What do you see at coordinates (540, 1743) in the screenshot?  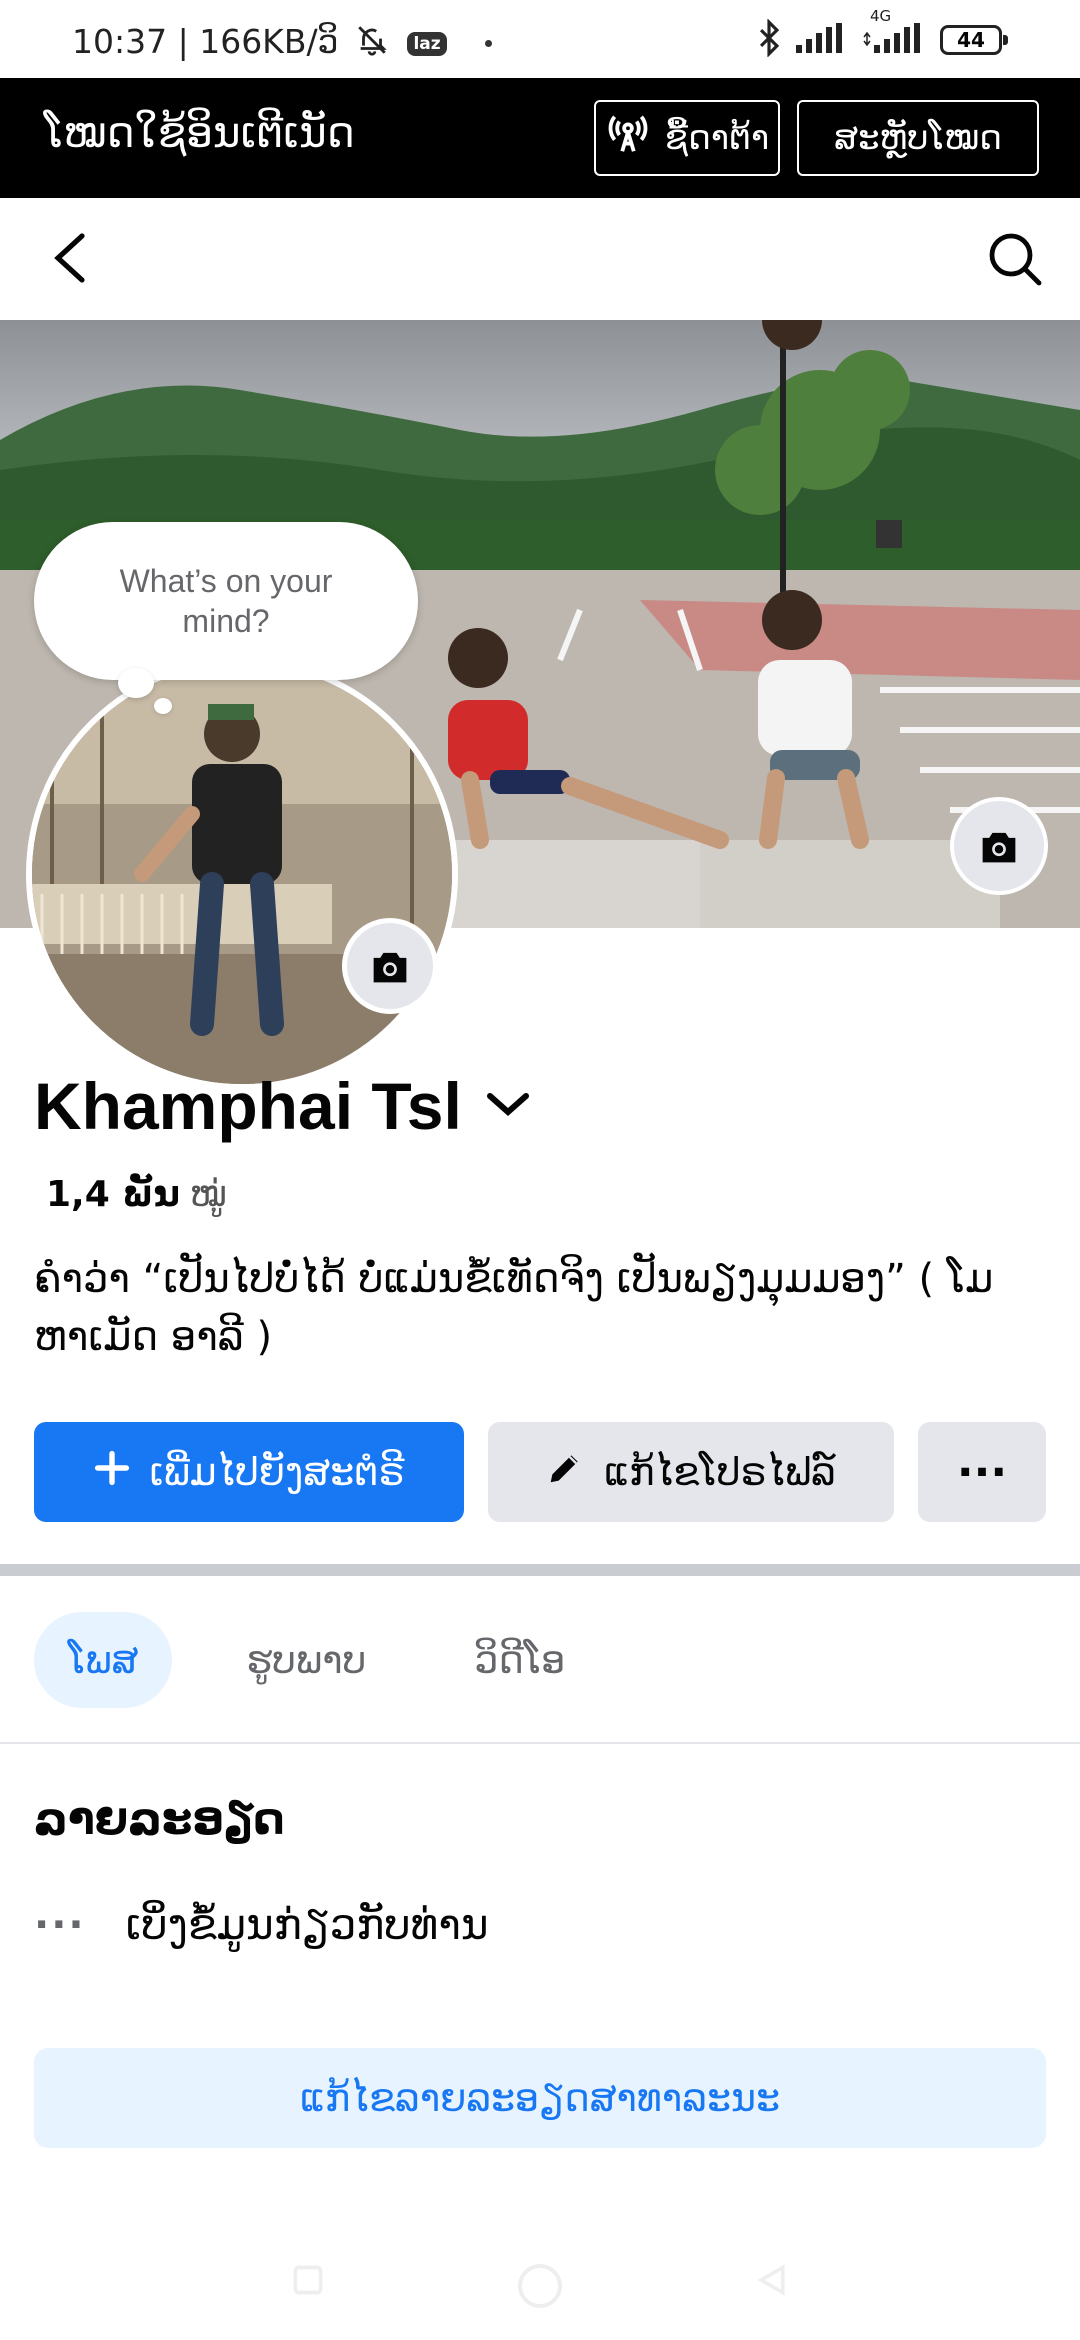 I see `tabs-divider` at bounding box center [540, 1743].